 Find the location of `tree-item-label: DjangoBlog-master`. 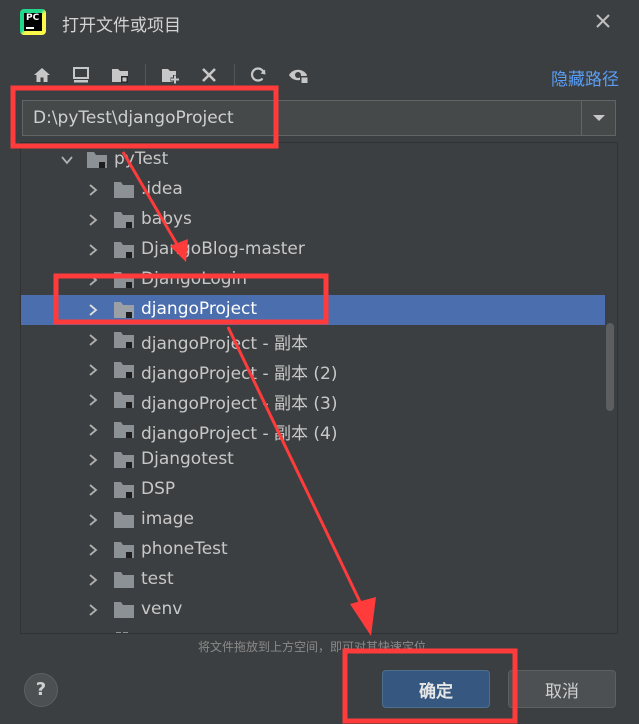

tree-item-label: DjangoBlog-master is located at coordinates (223, 249).